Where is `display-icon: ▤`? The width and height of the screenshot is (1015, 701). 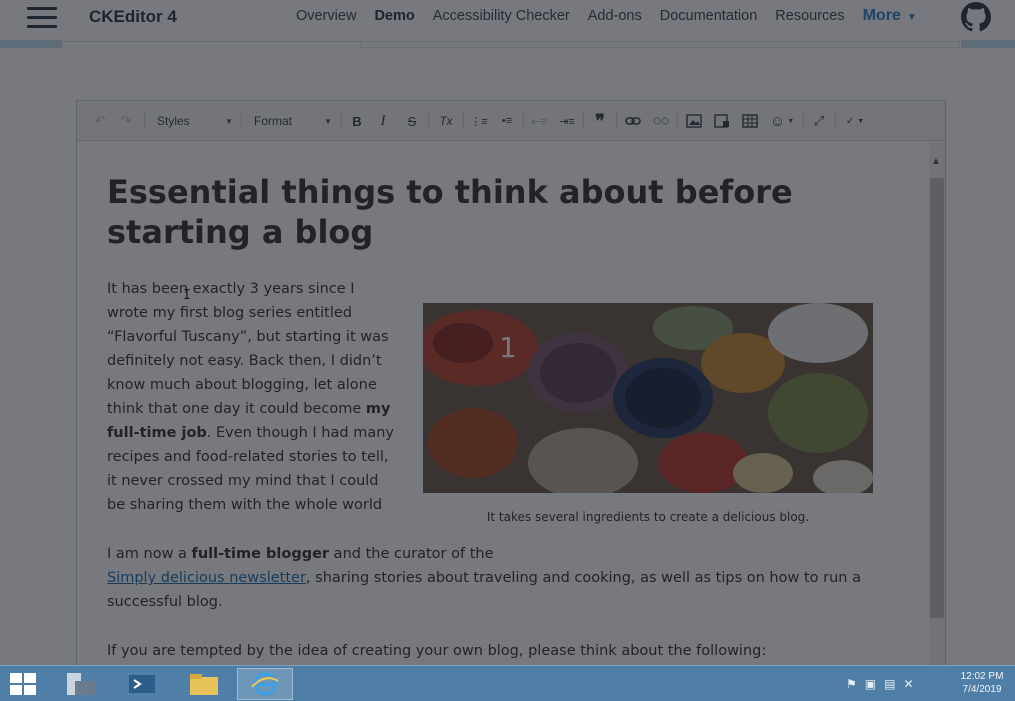 display-icon: ▤ is located at coordinates (889, 684).